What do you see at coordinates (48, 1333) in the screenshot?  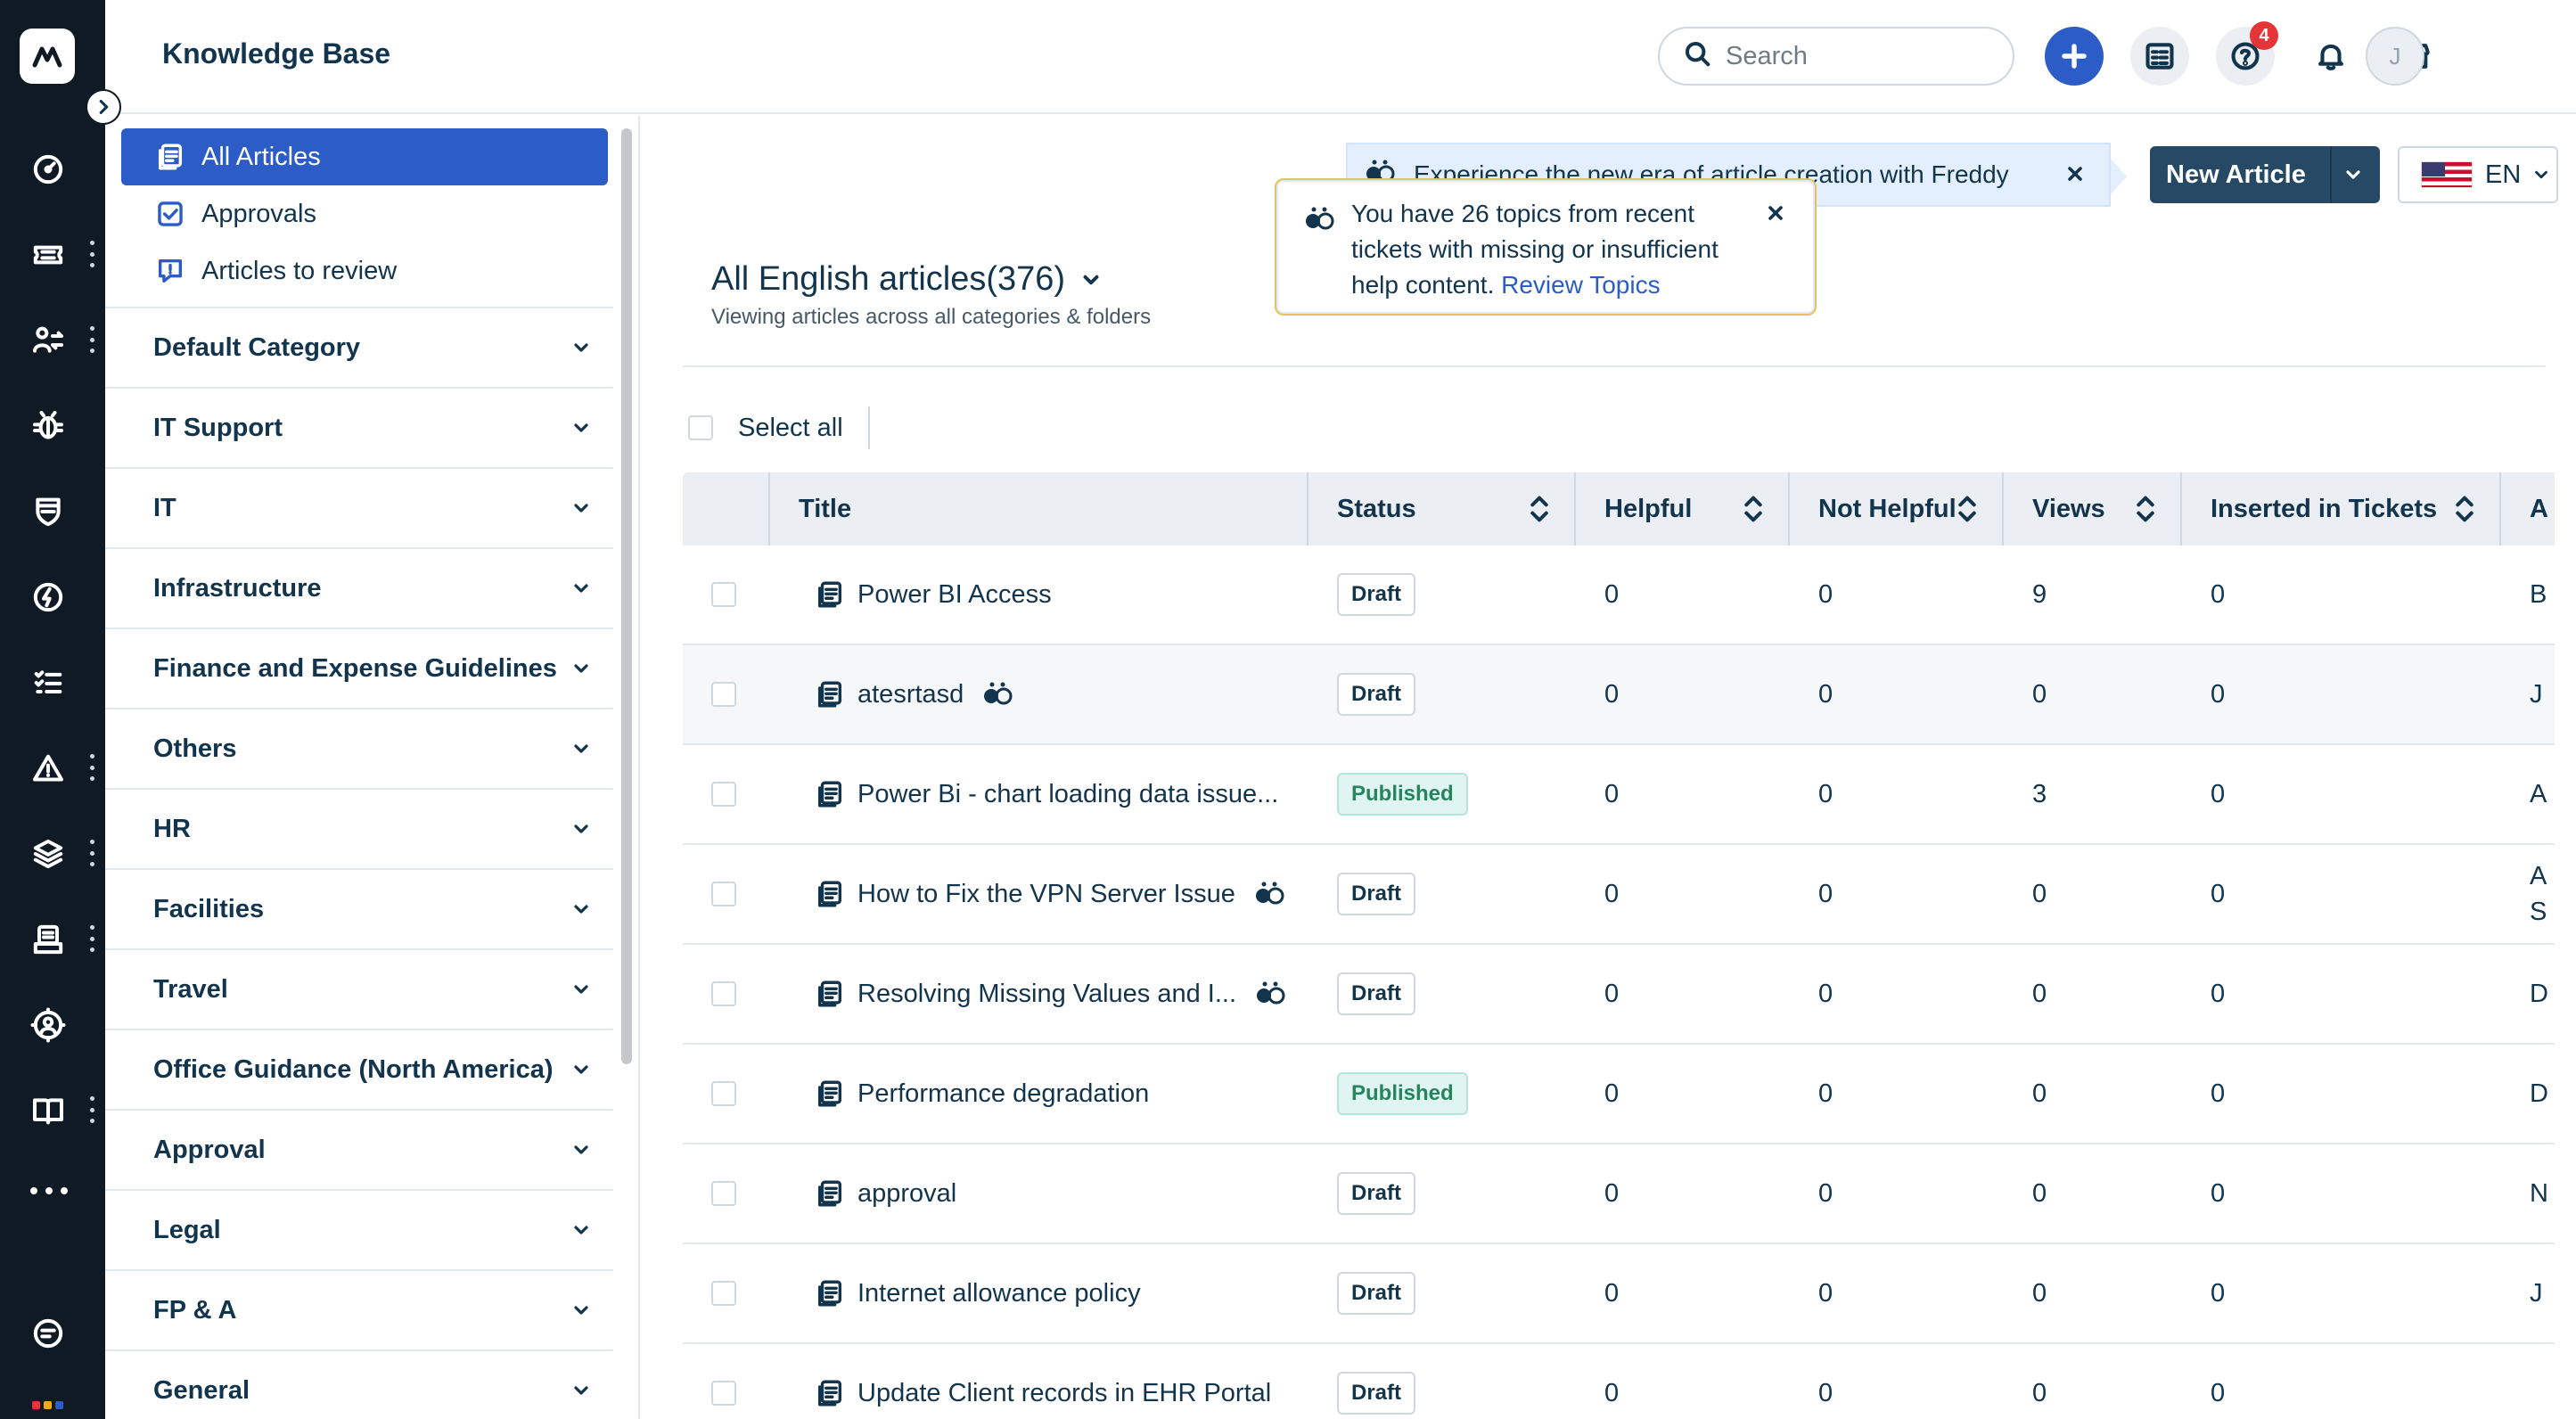 I see `chat-icon` at bounding box center [48, 1333].